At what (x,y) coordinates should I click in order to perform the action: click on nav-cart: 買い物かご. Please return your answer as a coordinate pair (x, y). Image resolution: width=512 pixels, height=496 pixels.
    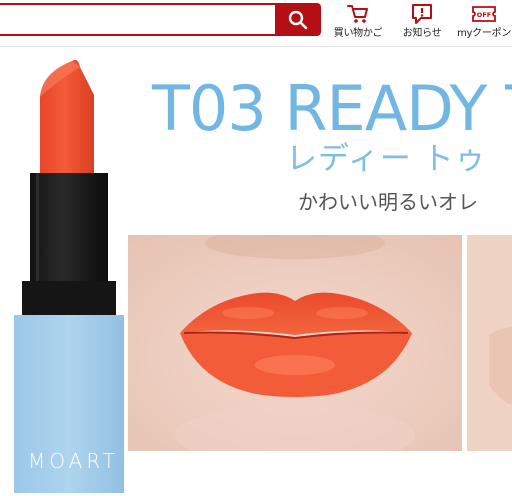
    Looking at the image, I should click on (358, 22).